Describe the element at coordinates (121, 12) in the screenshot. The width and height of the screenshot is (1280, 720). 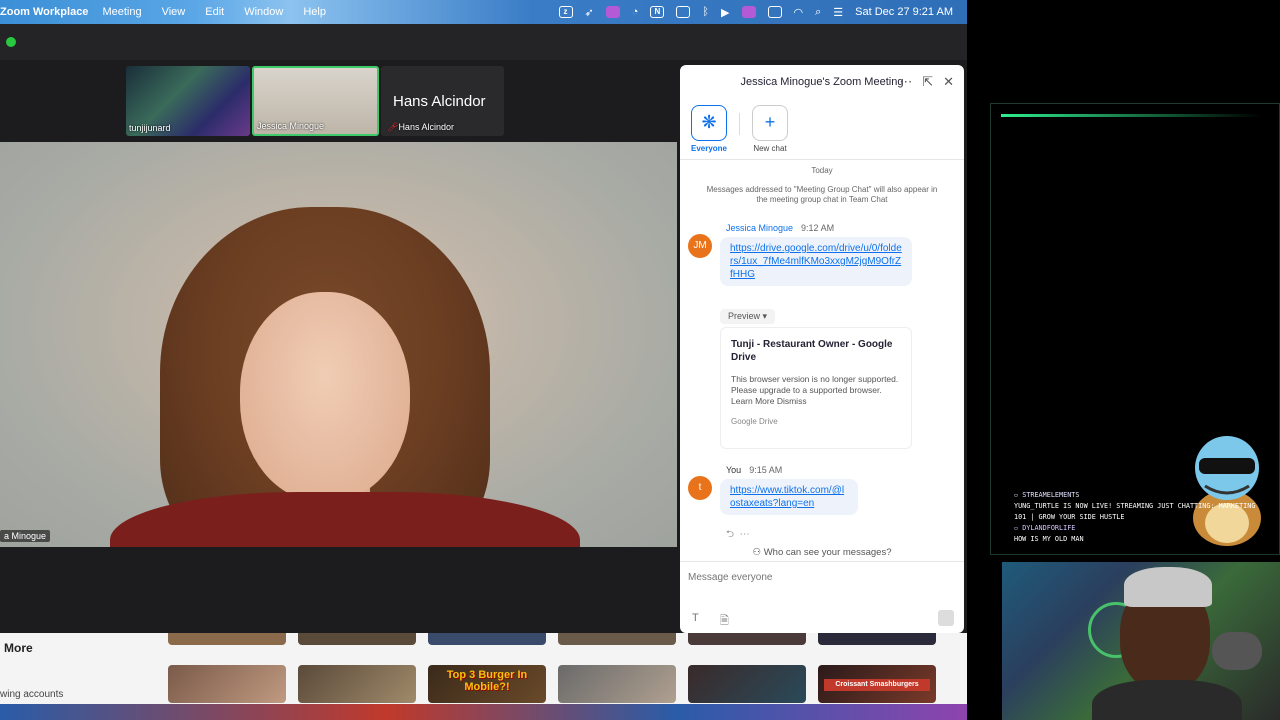
I see `menu-meeting: Meeting` at that location.